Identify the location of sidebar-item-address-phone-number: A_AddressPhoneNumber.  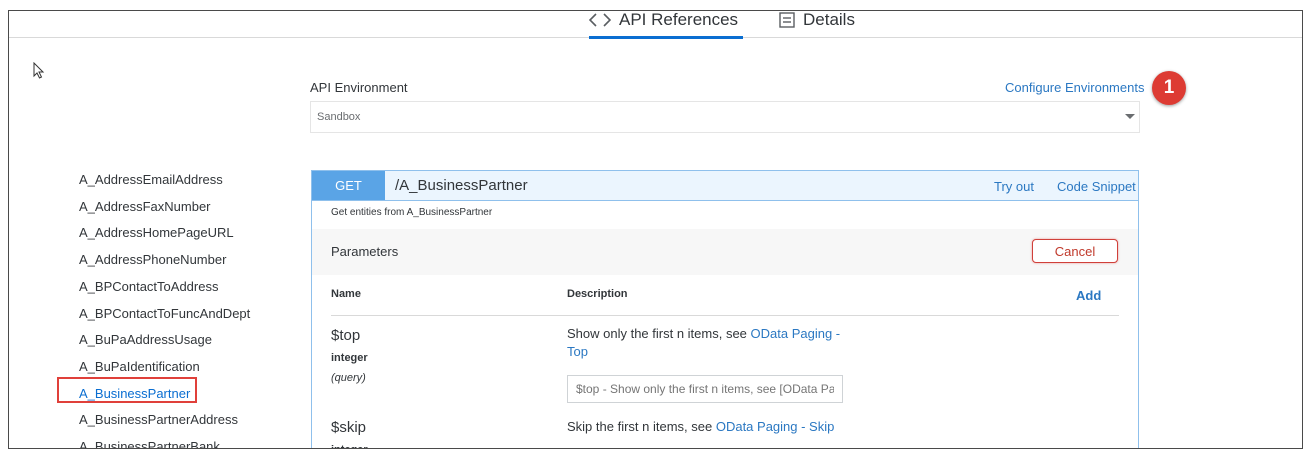
(152, 259).